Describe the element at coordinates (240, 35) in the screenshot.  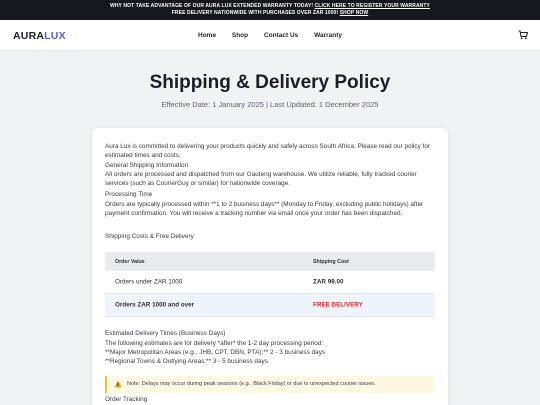
I see `nav-item-shop: Shop` at that location.